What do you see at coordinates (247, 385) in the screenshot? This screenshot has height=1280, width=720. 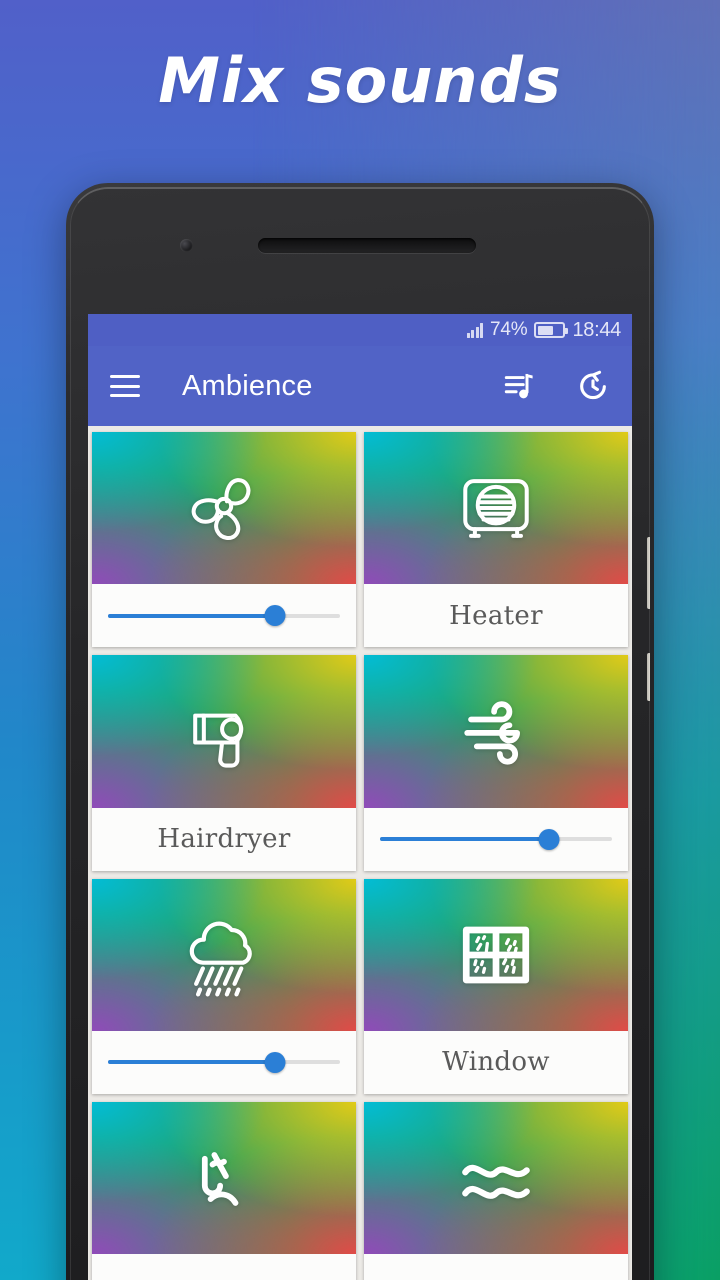 I see `app-bar-title: Ambience` at bounding box center [247, 385].